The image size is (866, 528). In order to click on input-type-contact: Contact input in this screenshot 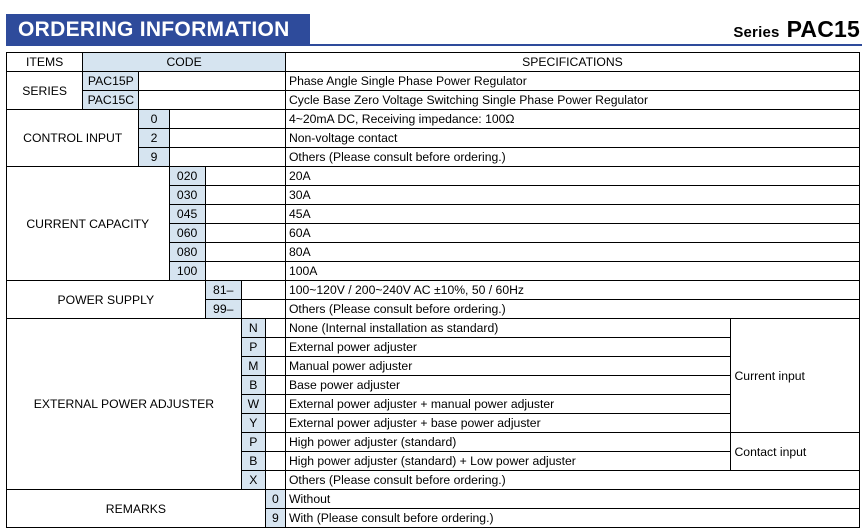, I will do `click(795, 451)`.